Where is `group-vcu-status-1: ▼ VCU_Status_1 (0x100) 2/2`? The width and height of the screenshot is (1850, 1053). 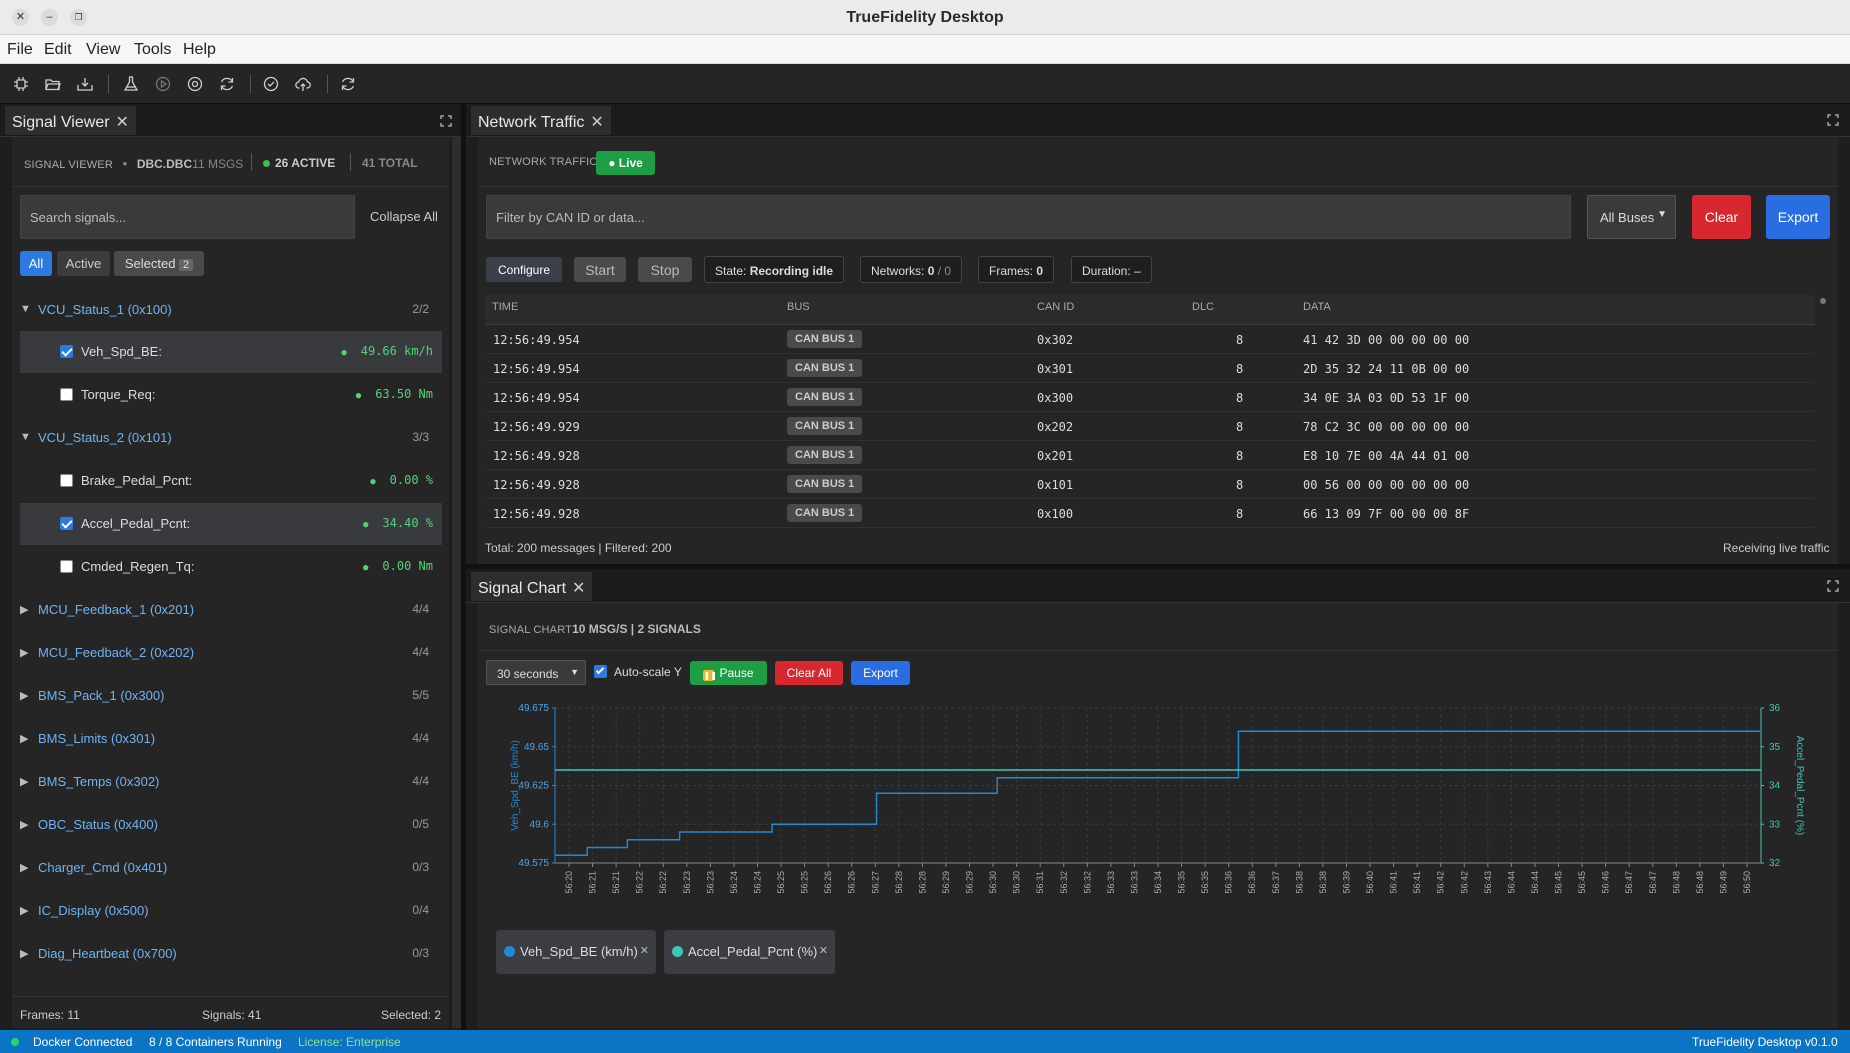
group-vcu-status-1: ▼ VCU_Status_1 (0x100) 2/2 is located at coordinates (231, 310).